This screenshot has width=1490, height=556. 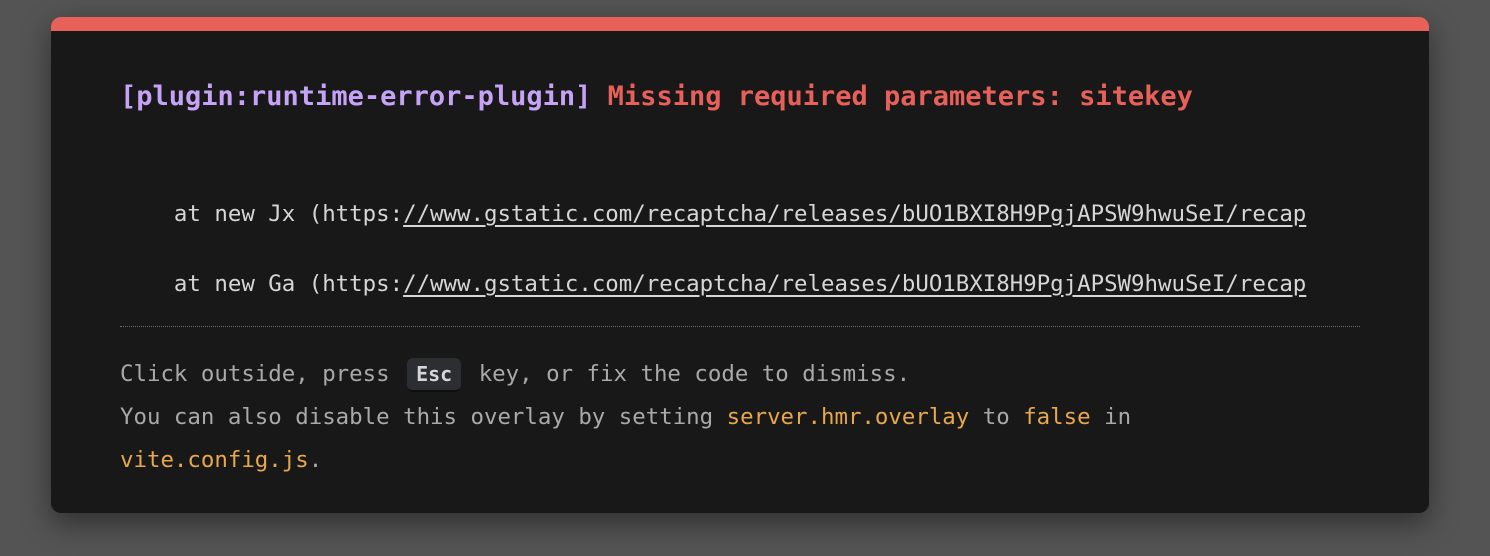 What do you see at coordinates (315, 460) in the screenshot?
I see `tip-text: .` at bounding box center [315, 460].